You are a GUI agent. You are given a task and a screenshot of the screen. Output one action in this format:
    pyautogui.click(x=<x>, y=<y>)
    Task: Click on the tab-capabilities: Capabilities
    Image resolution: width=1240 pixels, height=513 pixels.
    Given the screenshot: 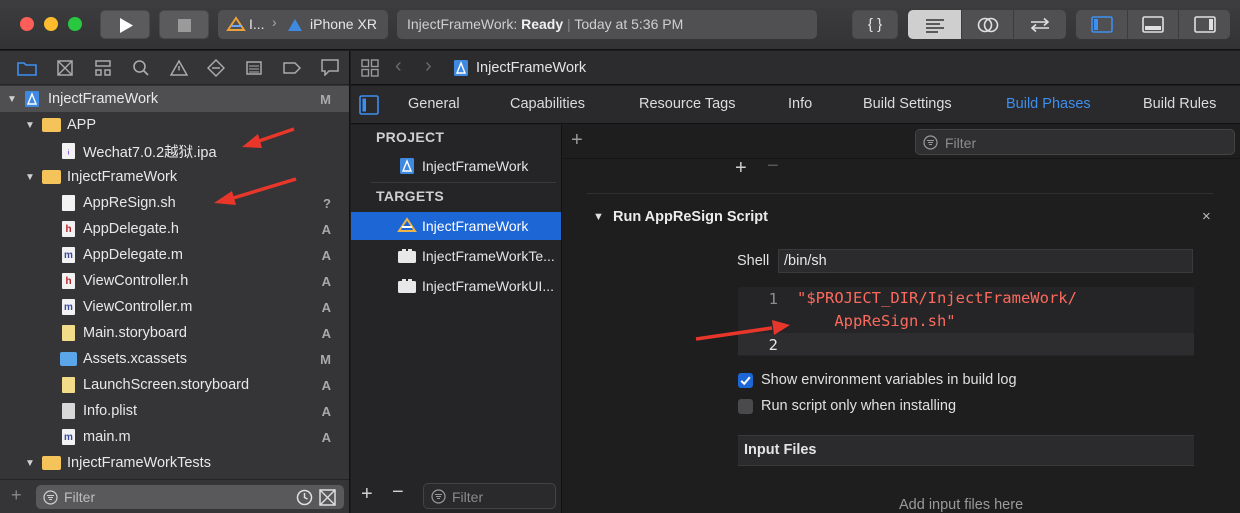 What is the action you would take?
    pyautogui.click(x=547, y=104)
    